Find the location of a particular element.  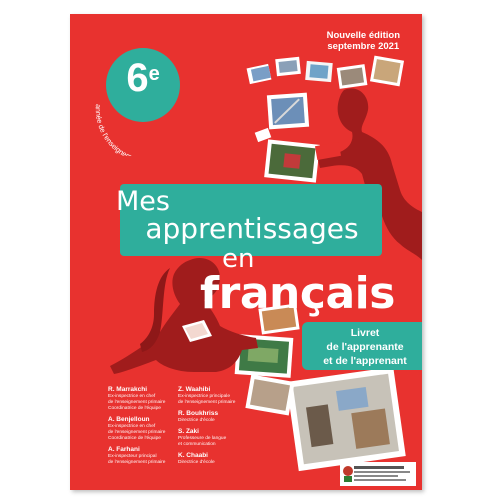

livret-line-1: Livret is located at coordinates (365, 333).